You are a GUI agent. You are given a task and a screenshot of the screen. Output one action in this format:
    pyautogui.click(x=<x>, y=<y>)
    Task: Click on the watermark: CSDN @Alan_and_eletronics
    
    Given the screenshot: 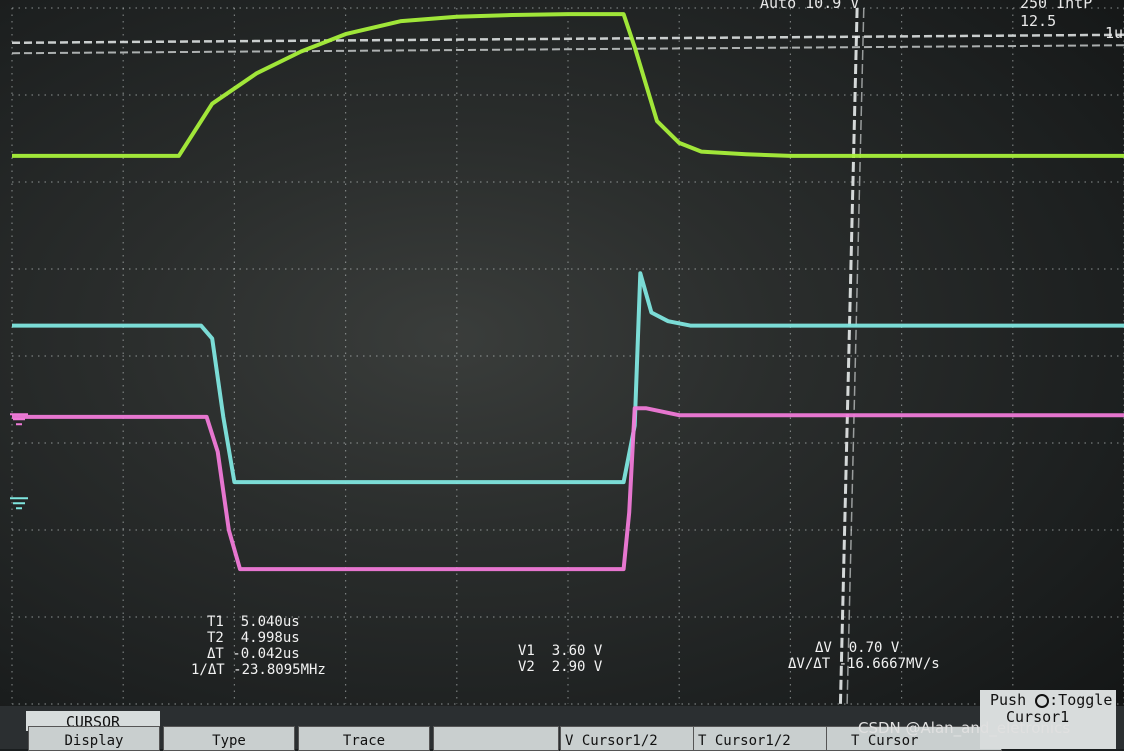 What is the action you would take?
    pyautogui.click(x=964, y=728)
    